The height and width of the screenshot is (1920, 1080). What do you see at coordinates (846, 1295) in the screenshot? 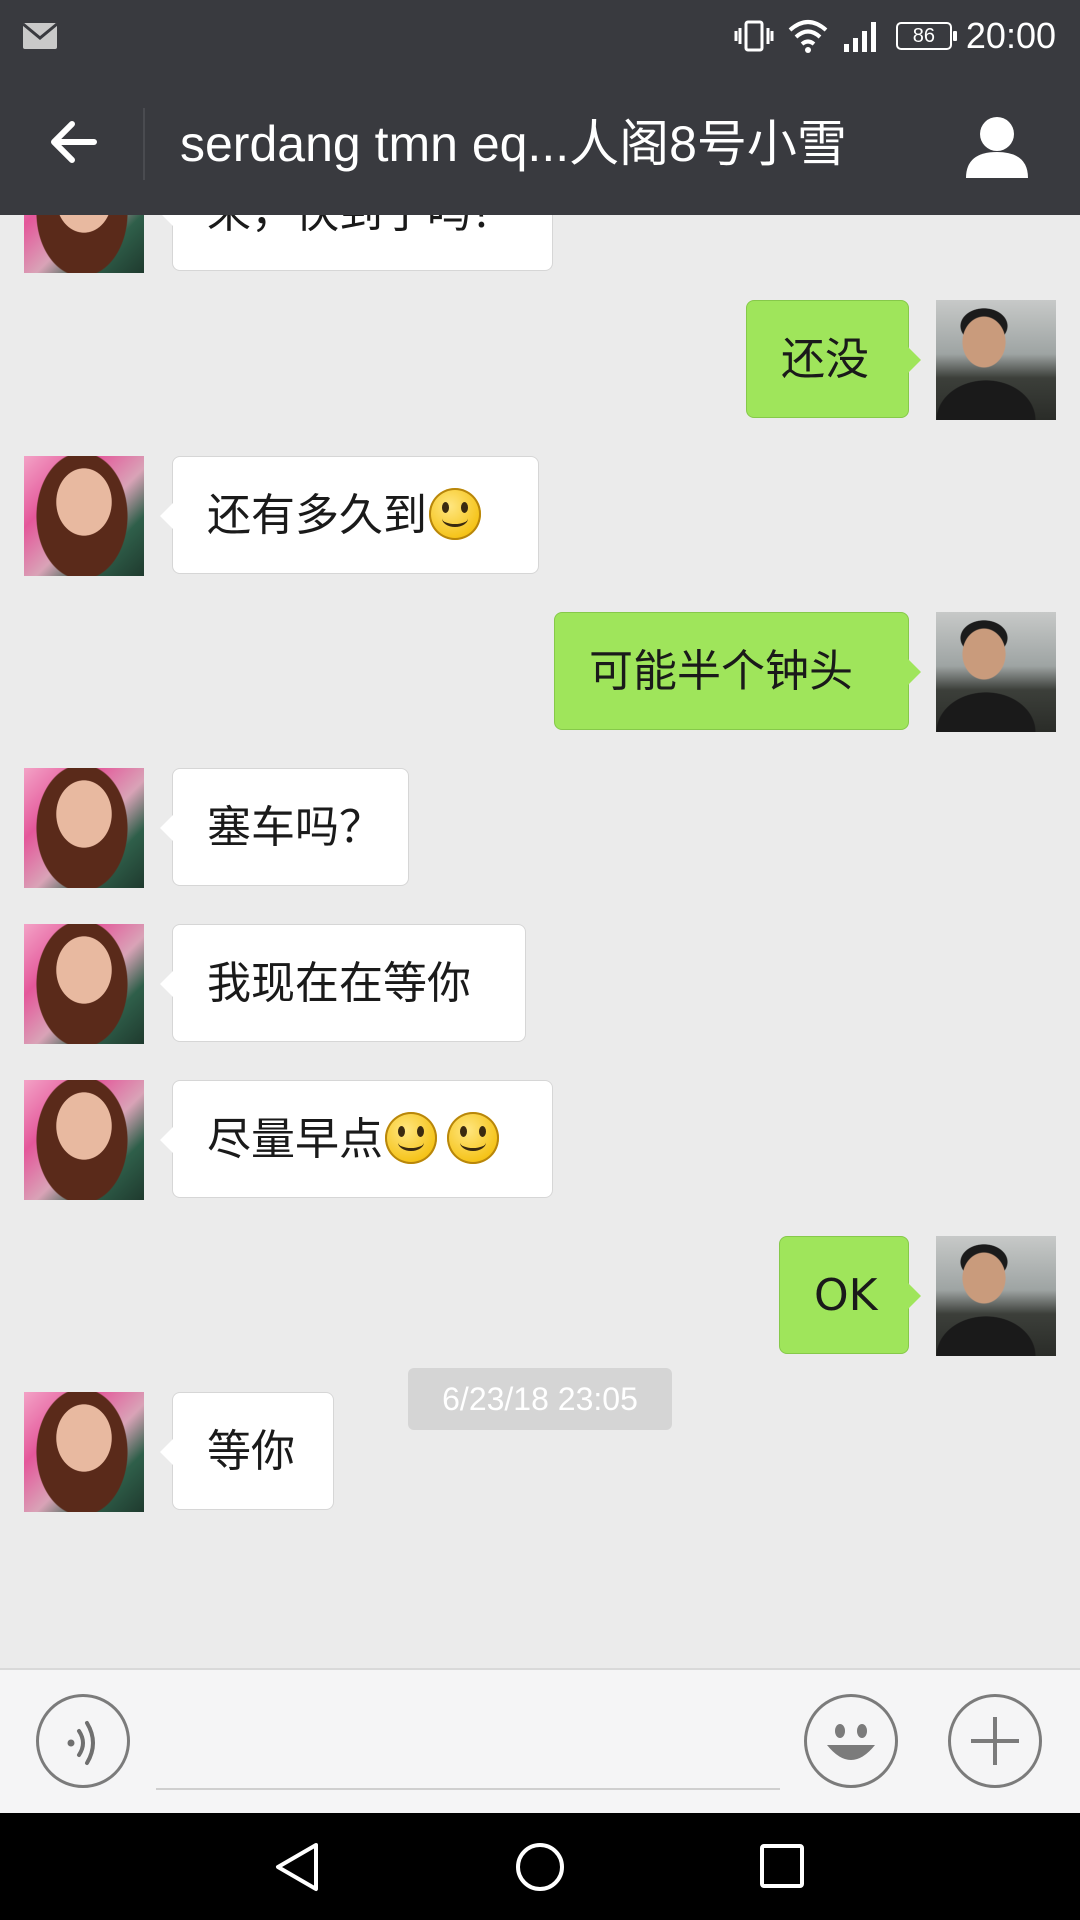
I see `message-text: OK` at bounding box center [846, 1295].